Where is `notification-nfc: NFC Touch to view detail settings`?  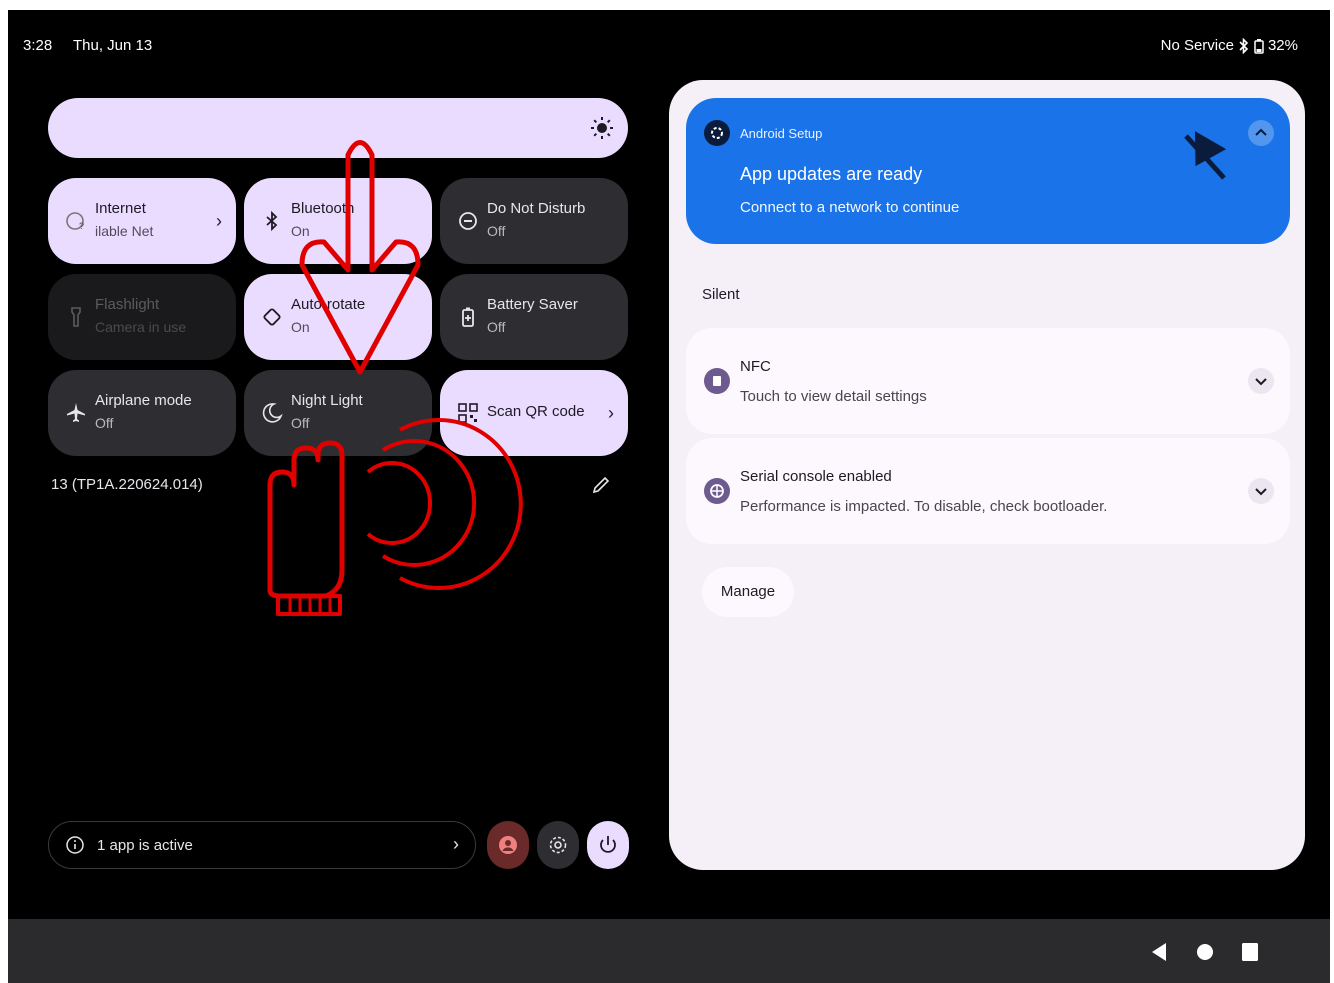
notification-nfc: NFC Touch to view detail settings is located at coordinates (988, 381).